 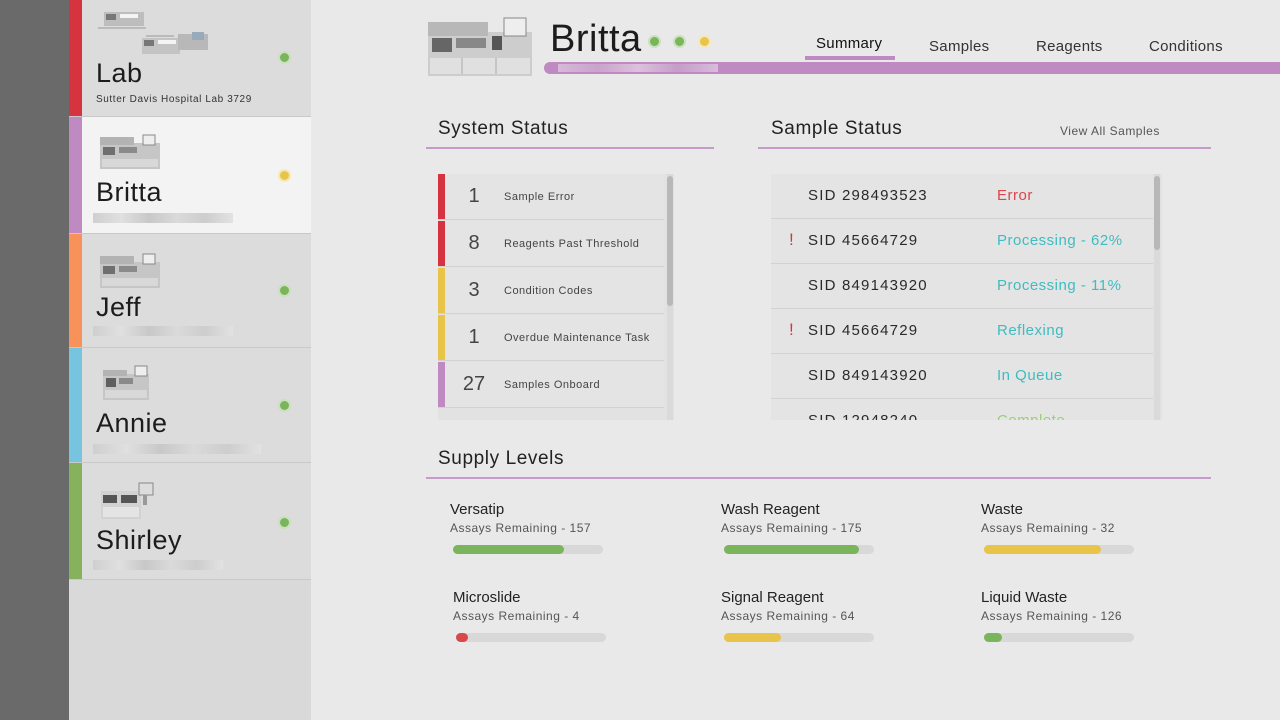 I want to click on sample-status: Reflexing, so click(x=1031, y=330).